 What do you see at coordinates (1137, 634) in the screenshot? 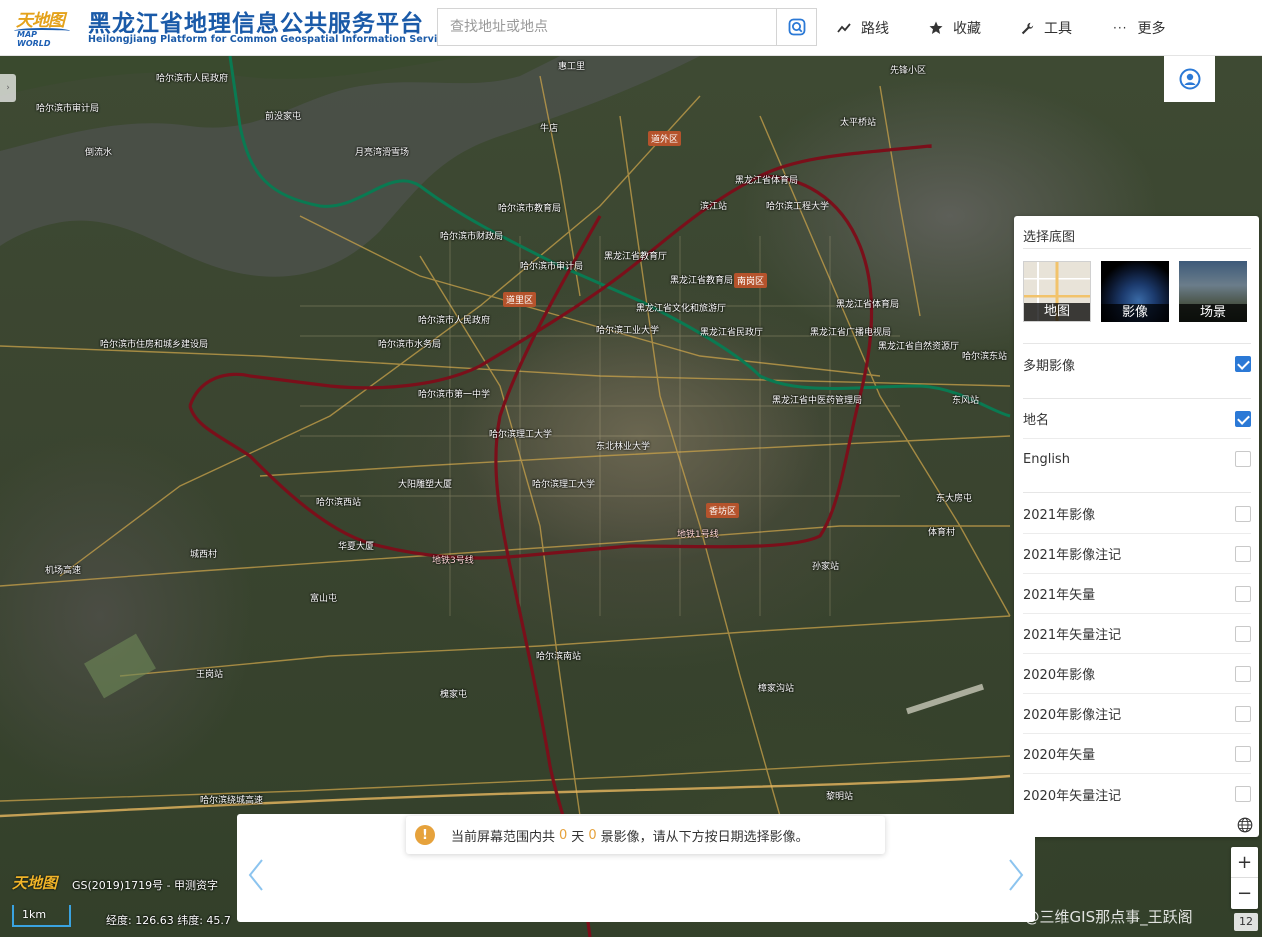
I see `layer-row: 2021年矢量注记` at bounding box center [1137, 634].